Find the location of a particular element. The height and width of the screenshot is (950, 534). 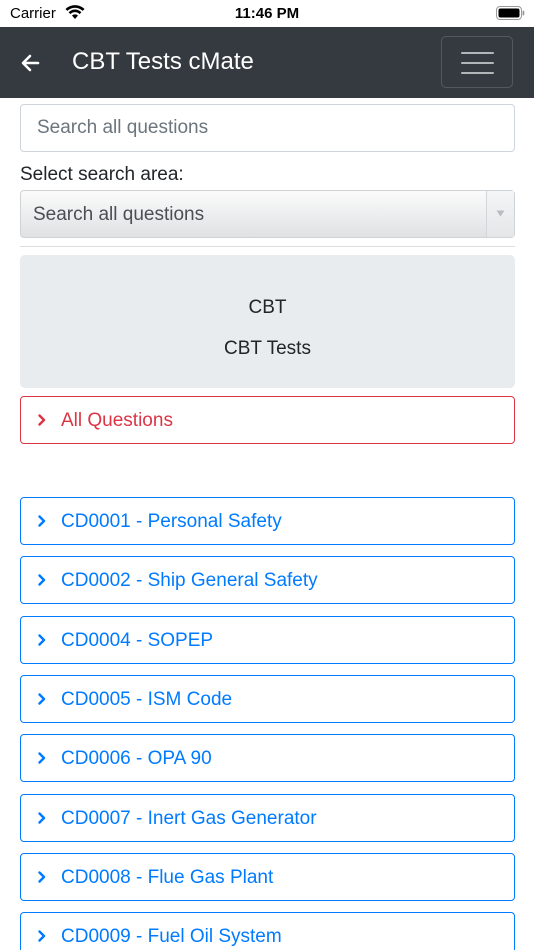

module-label: CD0002 - Ship General Safety is located at coordinates (189, 580).